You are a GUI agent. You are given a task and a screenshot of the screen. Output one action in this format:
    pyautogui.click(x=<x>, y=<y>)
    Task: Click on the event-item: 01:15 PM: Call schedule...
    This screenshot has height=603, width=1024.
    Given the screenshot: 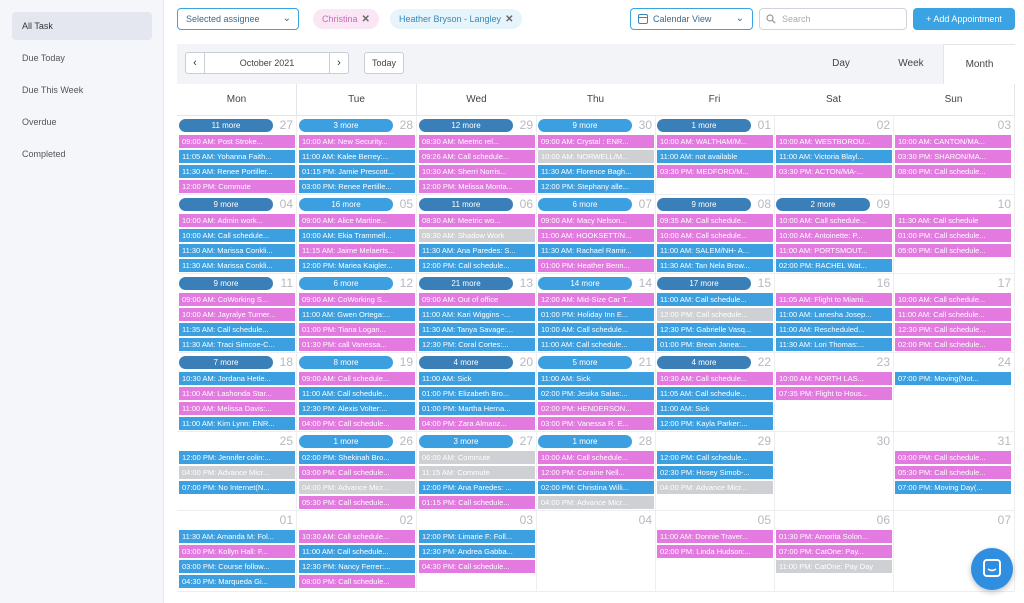 What is the action you would take?
    pyautogui.click(x=477, y=502)
    